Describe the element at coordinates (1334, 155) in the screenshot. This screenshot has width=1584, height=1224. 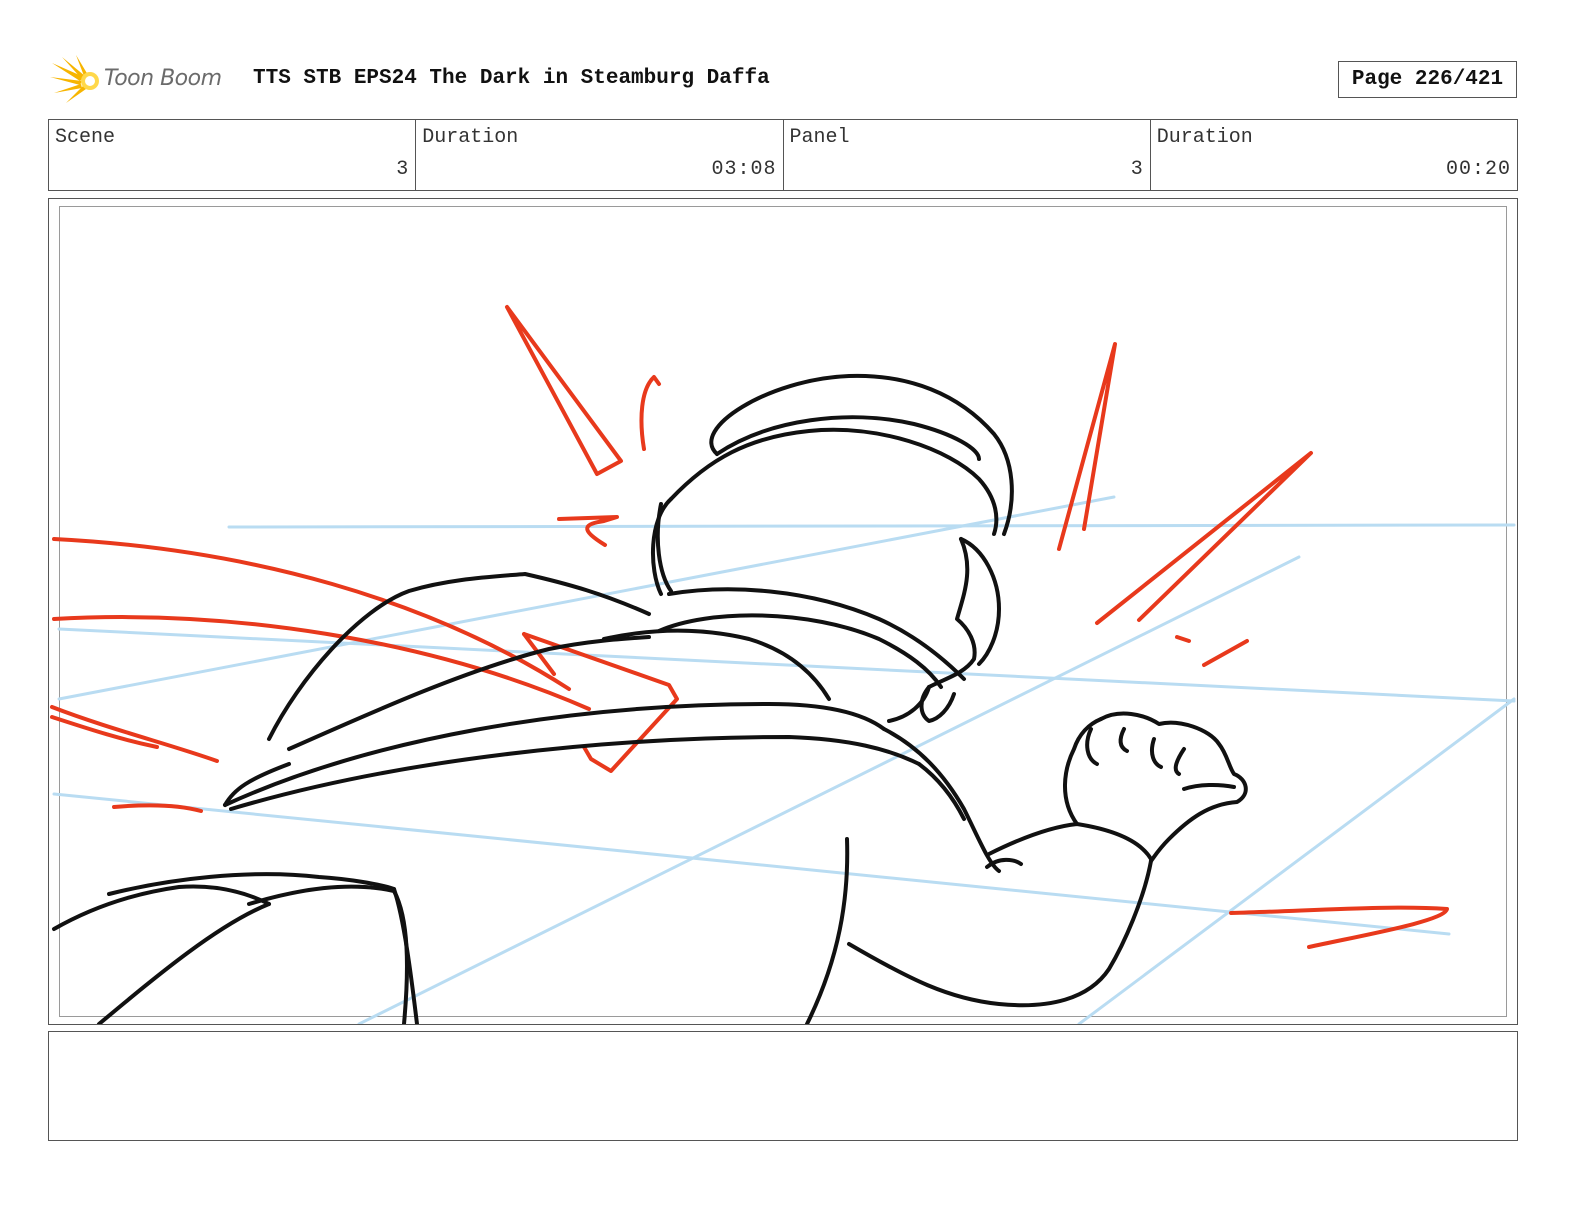
I see `panel-duration-cell: Duration 00:20` at that location.